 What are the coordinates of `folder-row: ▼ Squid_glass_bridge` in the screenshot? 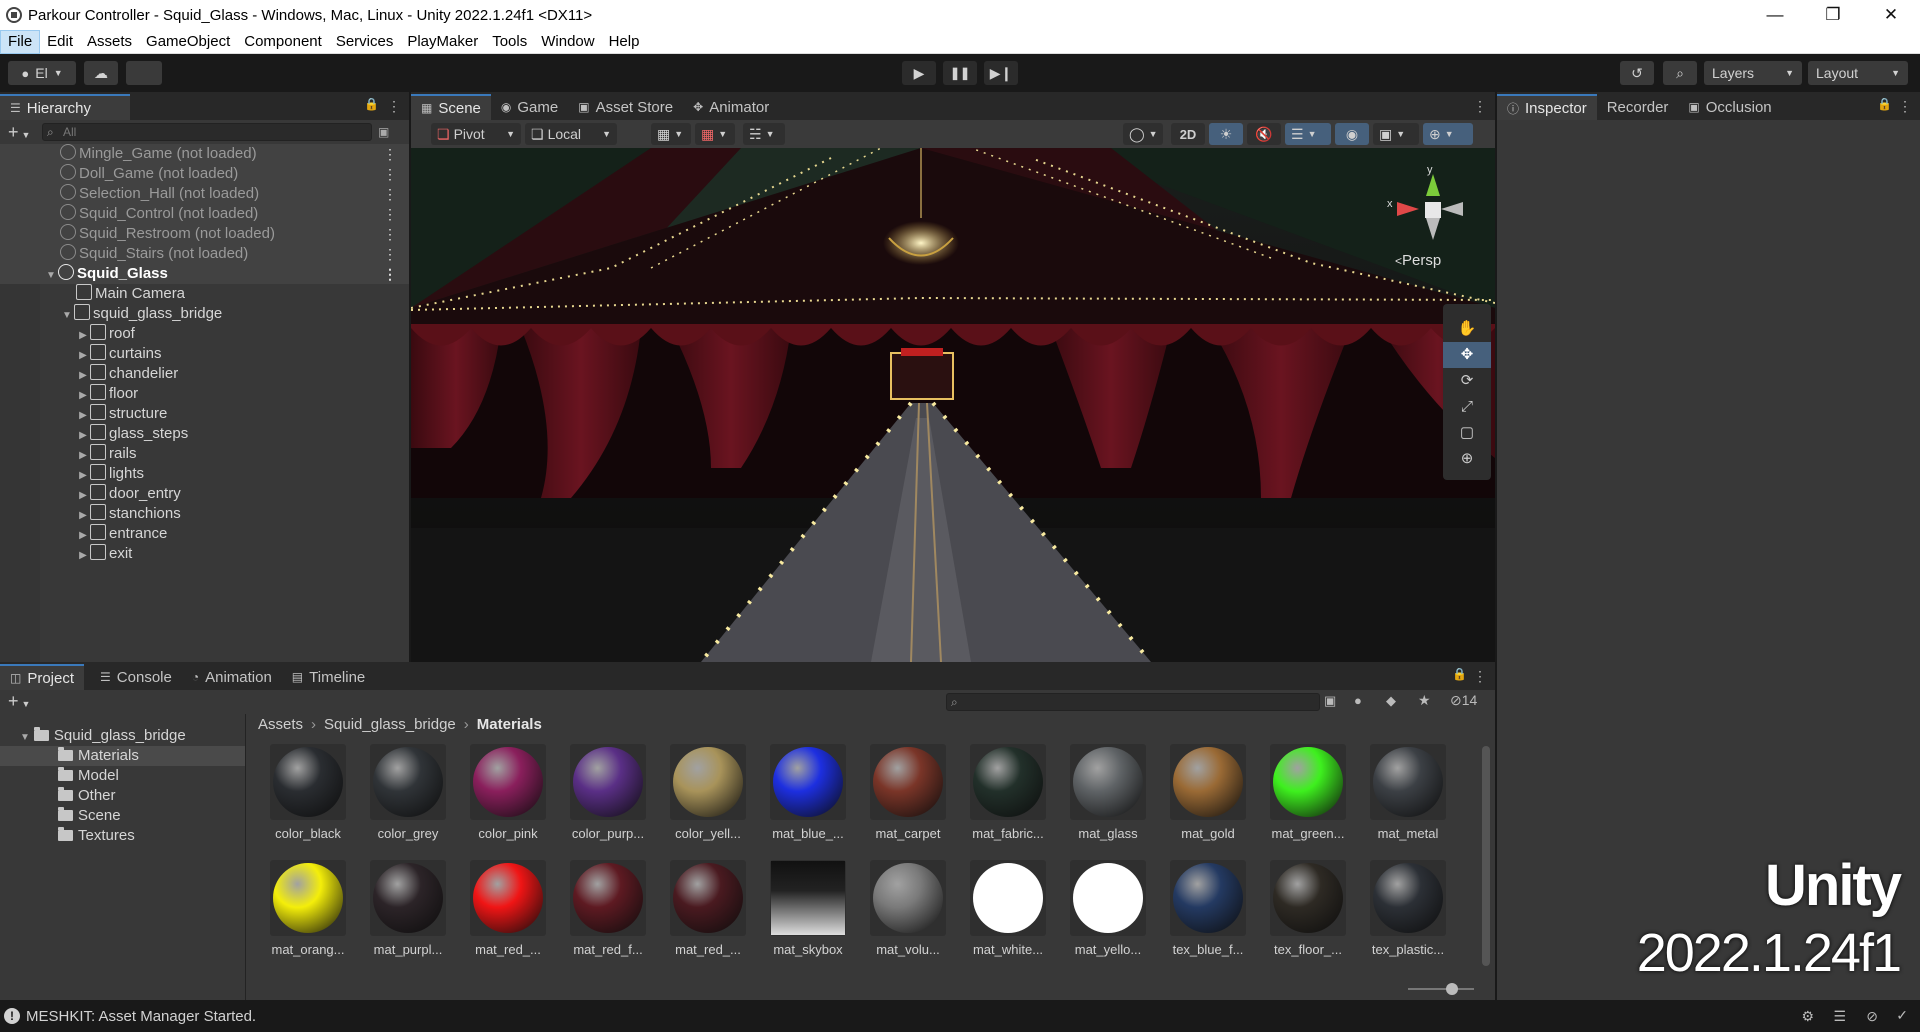 It's located at (122, 736).